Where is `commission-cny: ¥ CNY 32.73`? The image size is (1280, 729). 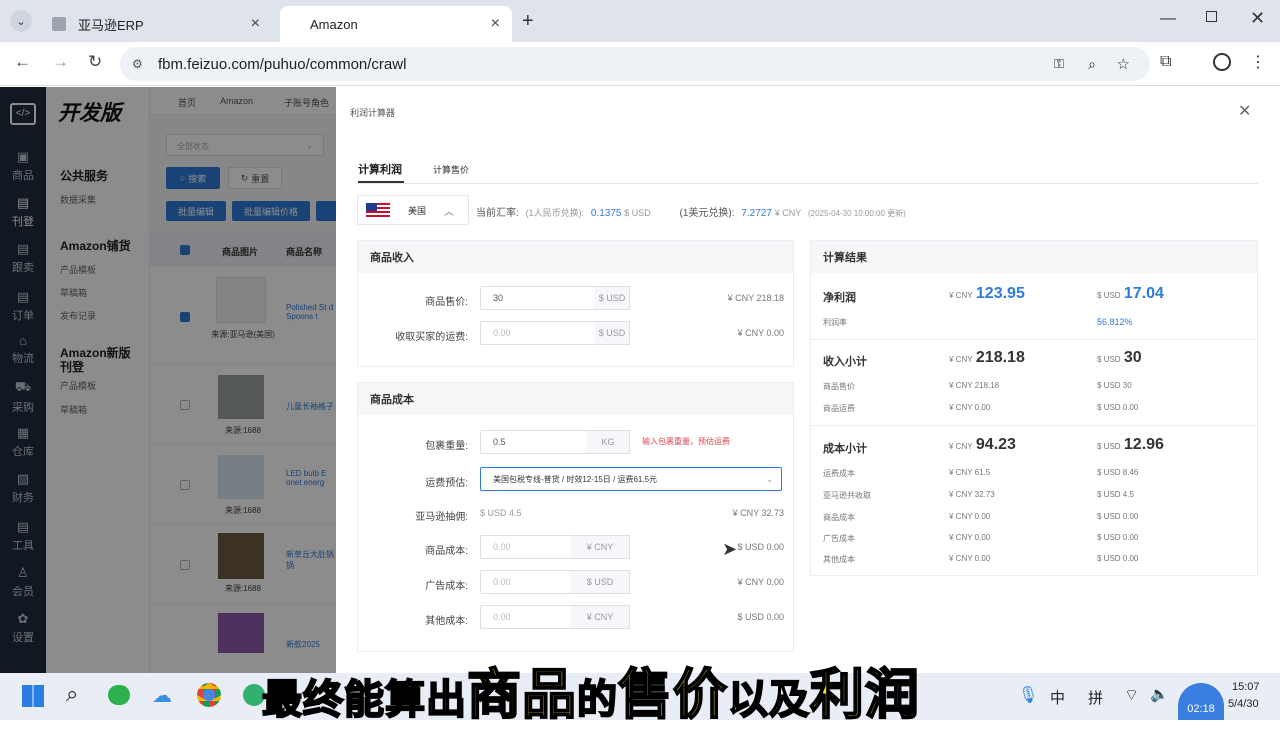 commission-cny: ¥ CNY 32.73 is located at coordinates (758, 513).